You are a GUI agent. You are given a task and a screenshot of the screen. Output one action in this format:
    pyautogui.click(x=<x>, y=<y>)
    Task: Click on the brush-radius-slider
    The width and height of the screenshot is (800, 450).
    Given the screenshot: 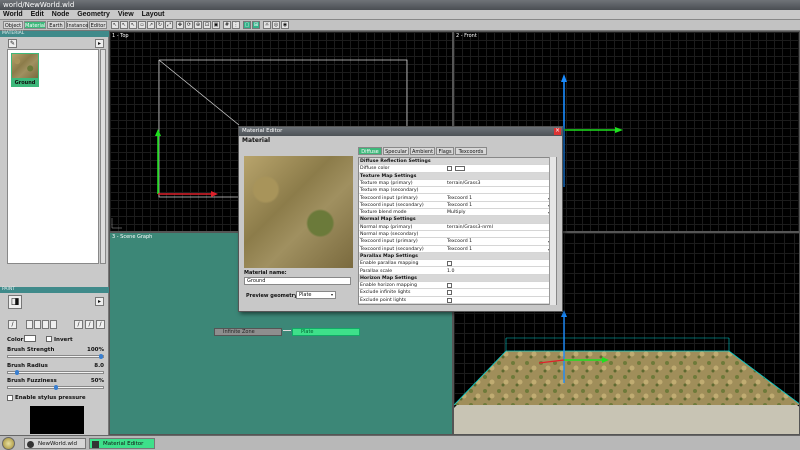 What is the action you would take?
    pyautogui.click(x=55, y=372)
    